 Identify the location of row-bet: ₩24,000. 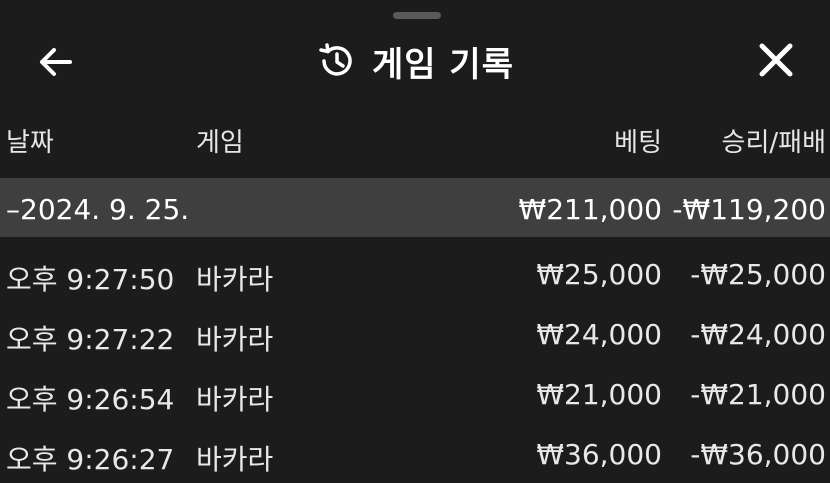
(599, 334).